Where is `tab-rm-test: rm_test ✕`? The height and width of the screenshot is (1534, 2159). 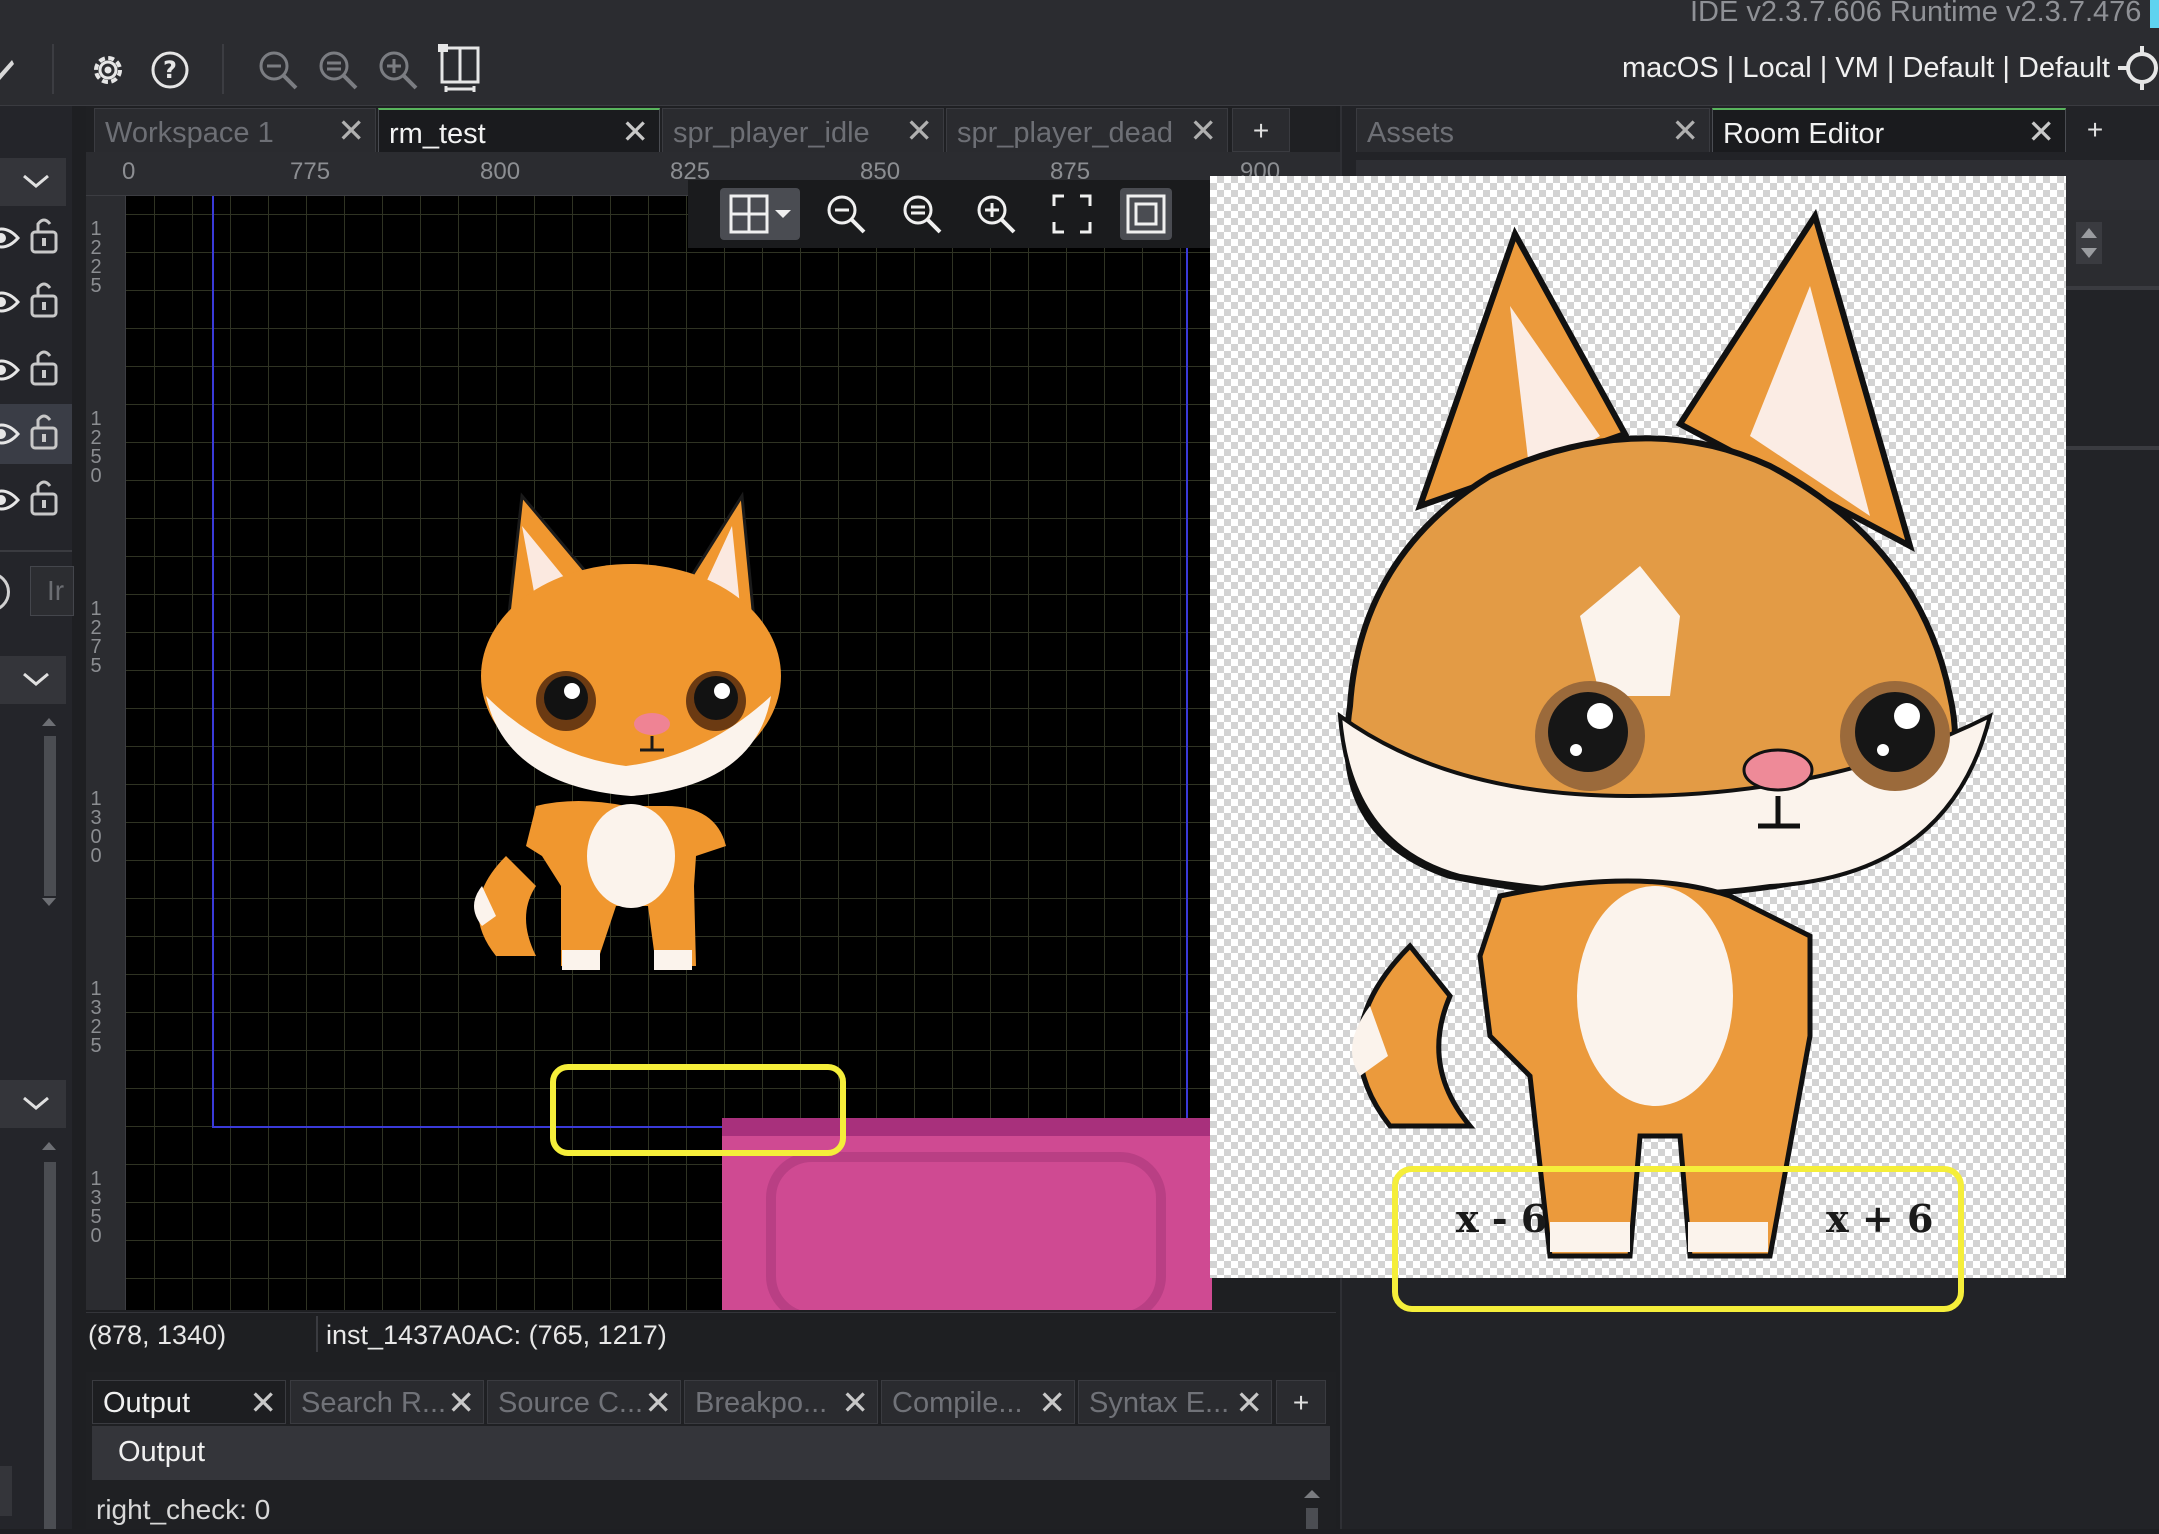
tab-rm-test: rm_test ✕ is located at coordinates (519, 130).